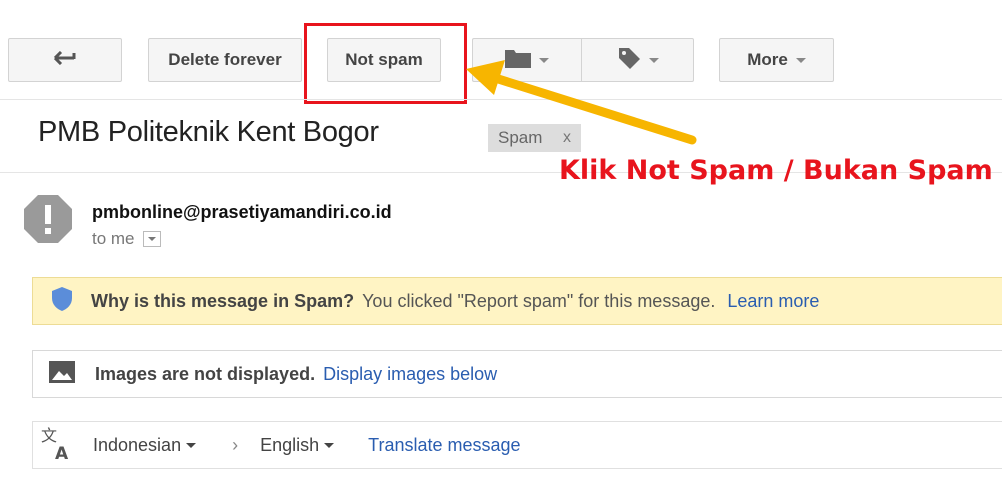 The width and height of the screenshot is (1002, 480). Describe the element at coordinates (242, 212) in the screenshot. I see `sender-email: pmbonline@prasetiyamandiri.co.id` at that location.